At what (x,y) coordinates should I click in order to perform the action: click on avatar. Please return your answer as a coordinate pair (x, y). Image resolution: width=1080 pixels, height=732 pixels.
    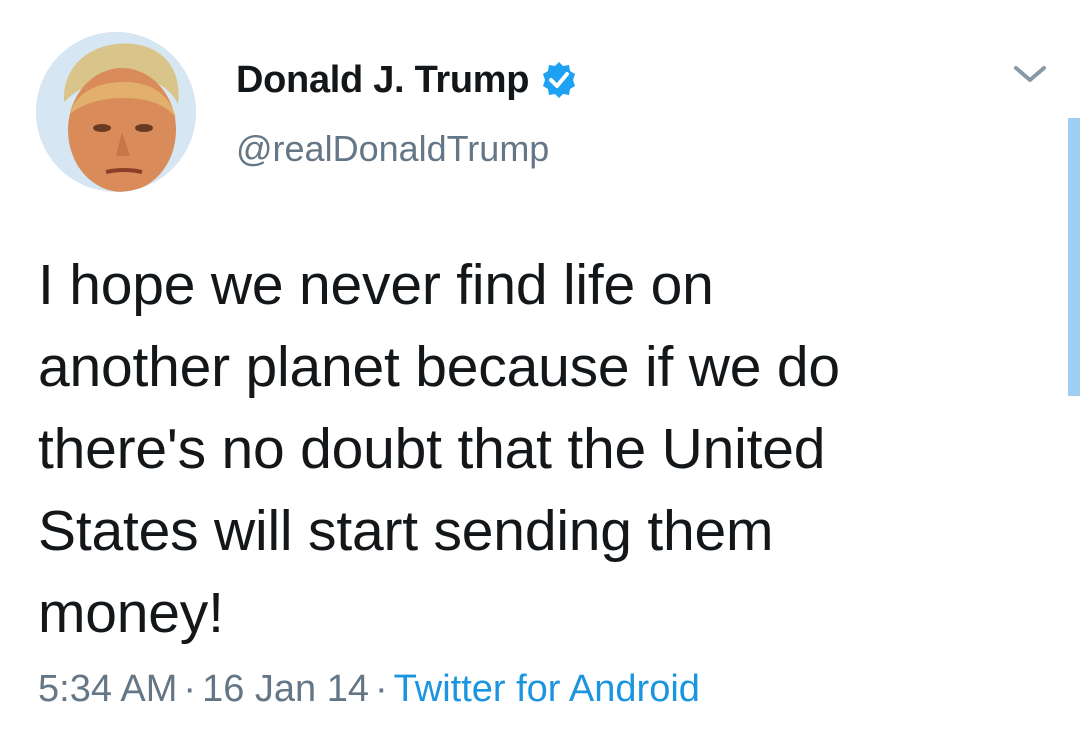
    Looking at the image, I should click on (116, 112).